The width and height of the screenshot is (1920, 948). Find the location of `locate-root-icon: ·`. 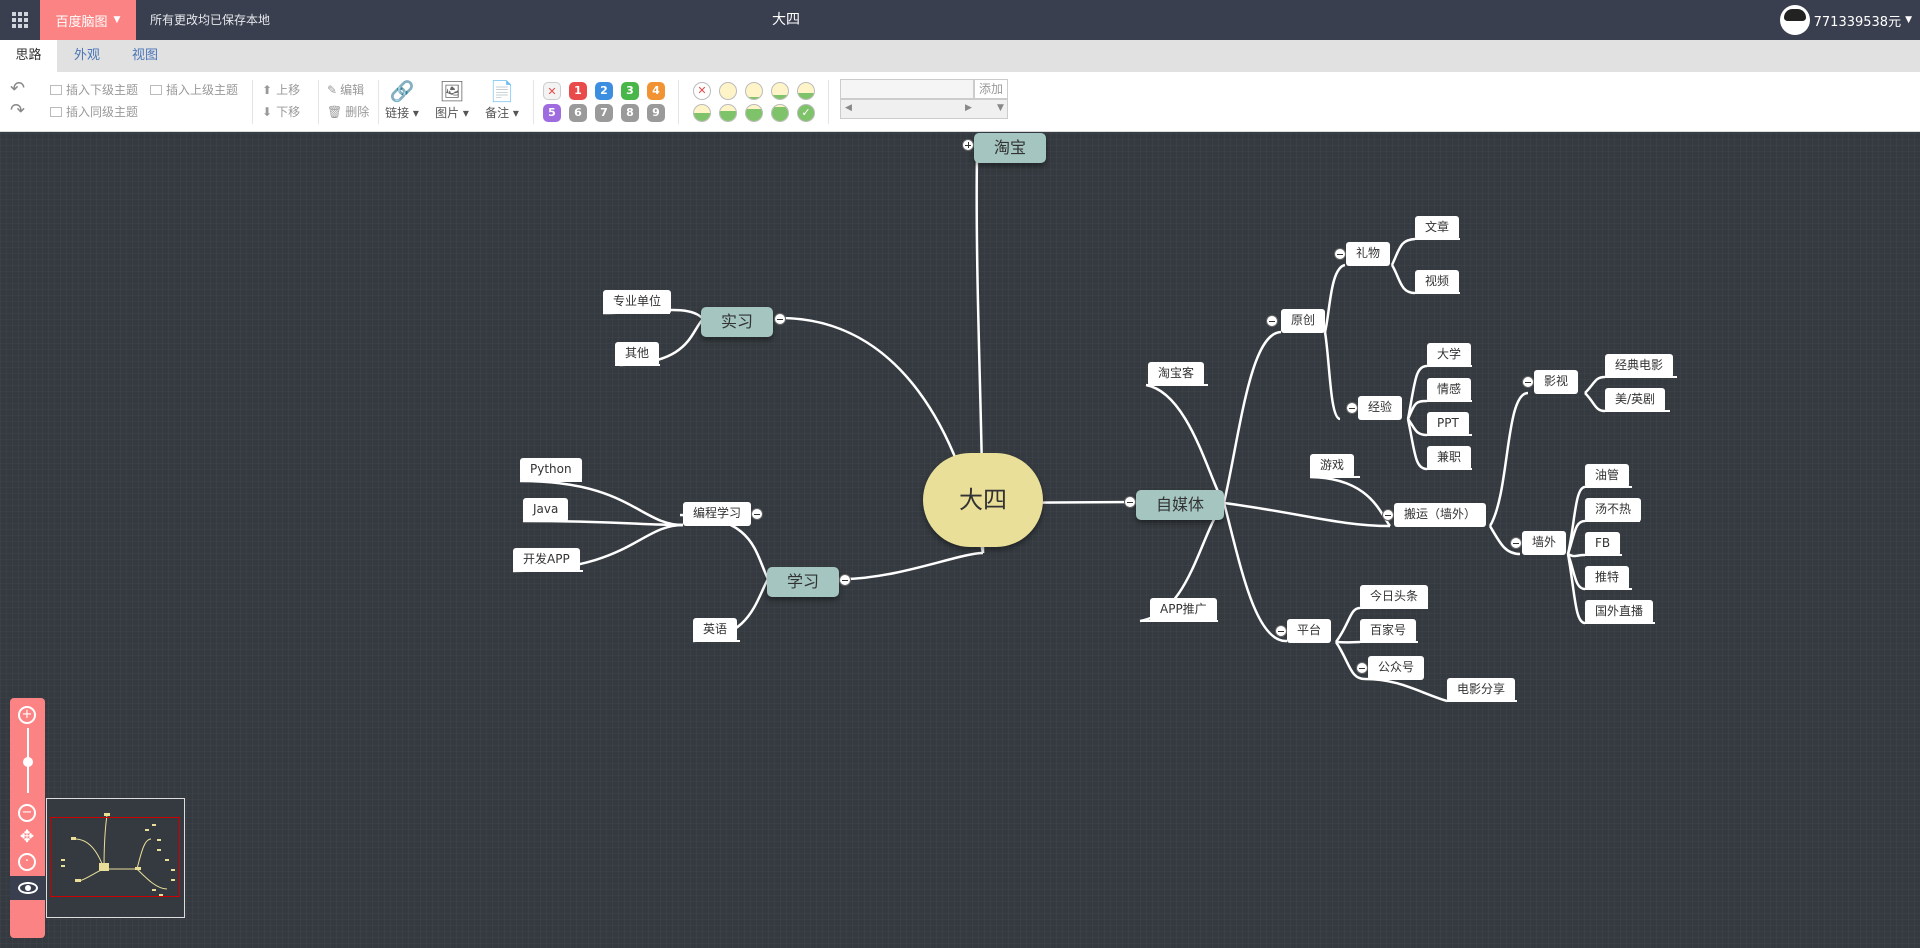

locate-root-icon: · is located at coordinates (27, 862).